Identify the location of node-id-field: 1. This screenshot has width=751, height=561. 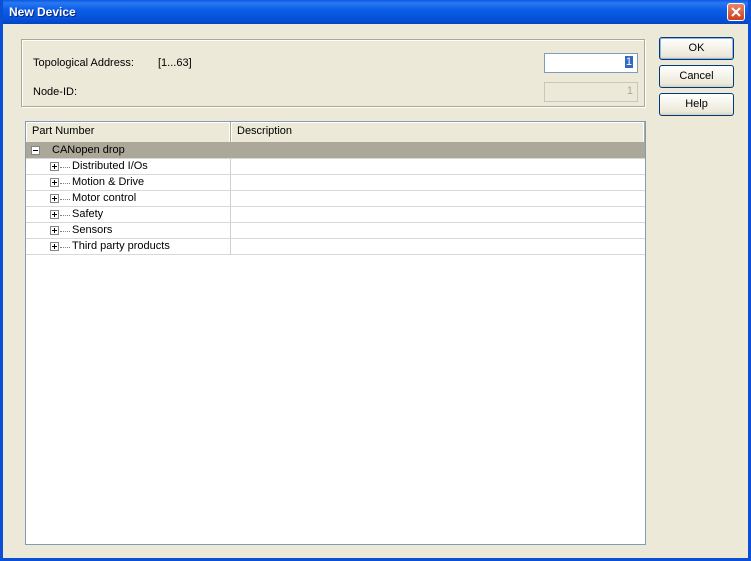
(591, 92).